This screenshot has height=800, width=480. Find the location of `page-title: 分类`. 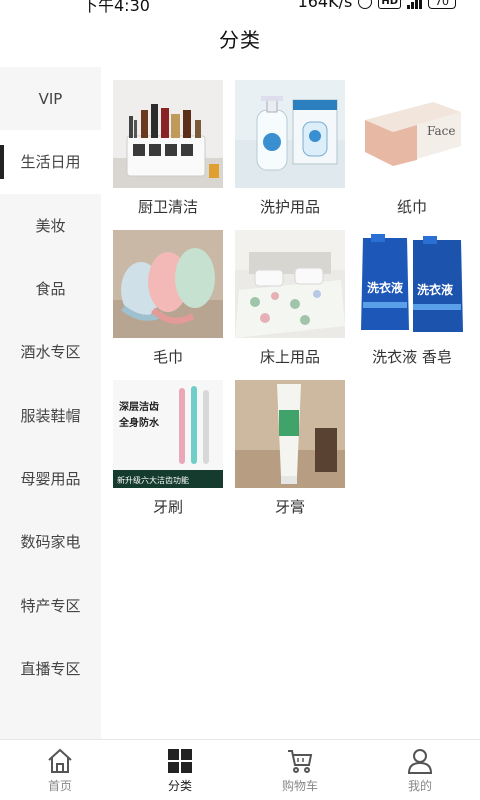

page-title: 分类 is located at coordinates (240, 40).